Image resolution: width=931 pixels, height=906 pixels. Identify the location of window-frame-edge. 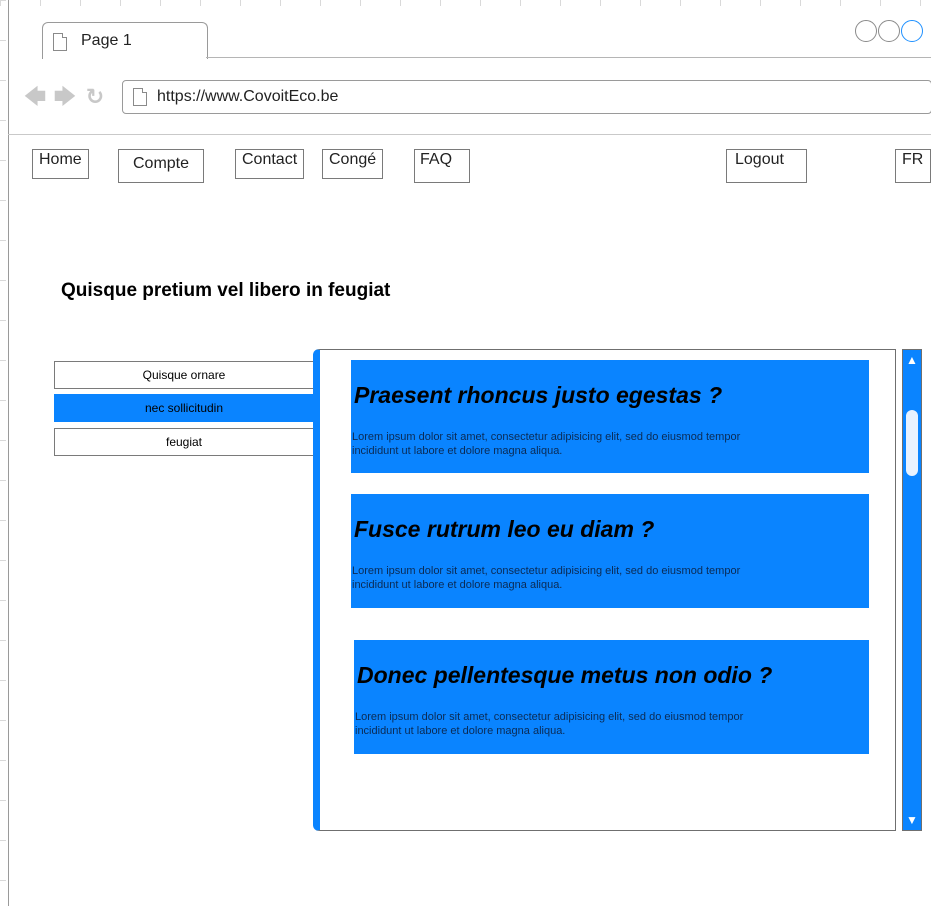
(8, 453).